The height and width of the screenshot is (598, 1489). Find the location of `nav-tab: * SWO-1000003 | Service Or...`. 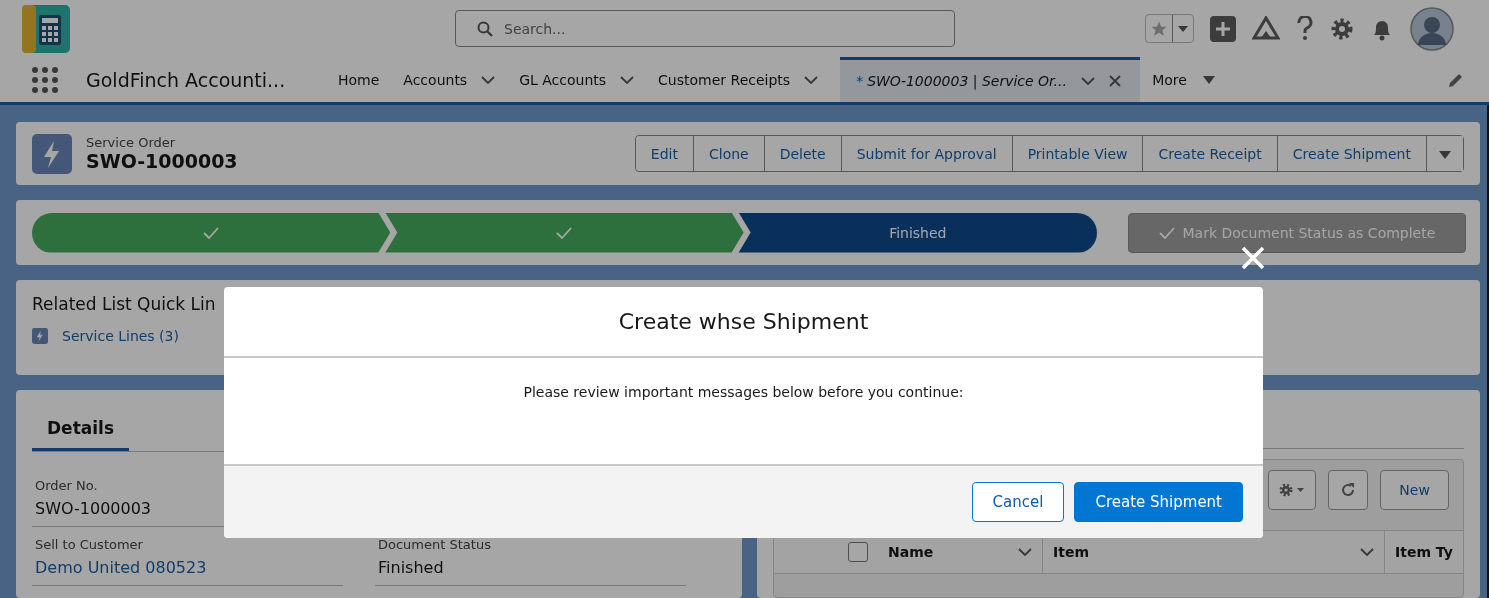

nav-tab: * SWO-1000003 | Service Or... is located at coordinates (990, 79).